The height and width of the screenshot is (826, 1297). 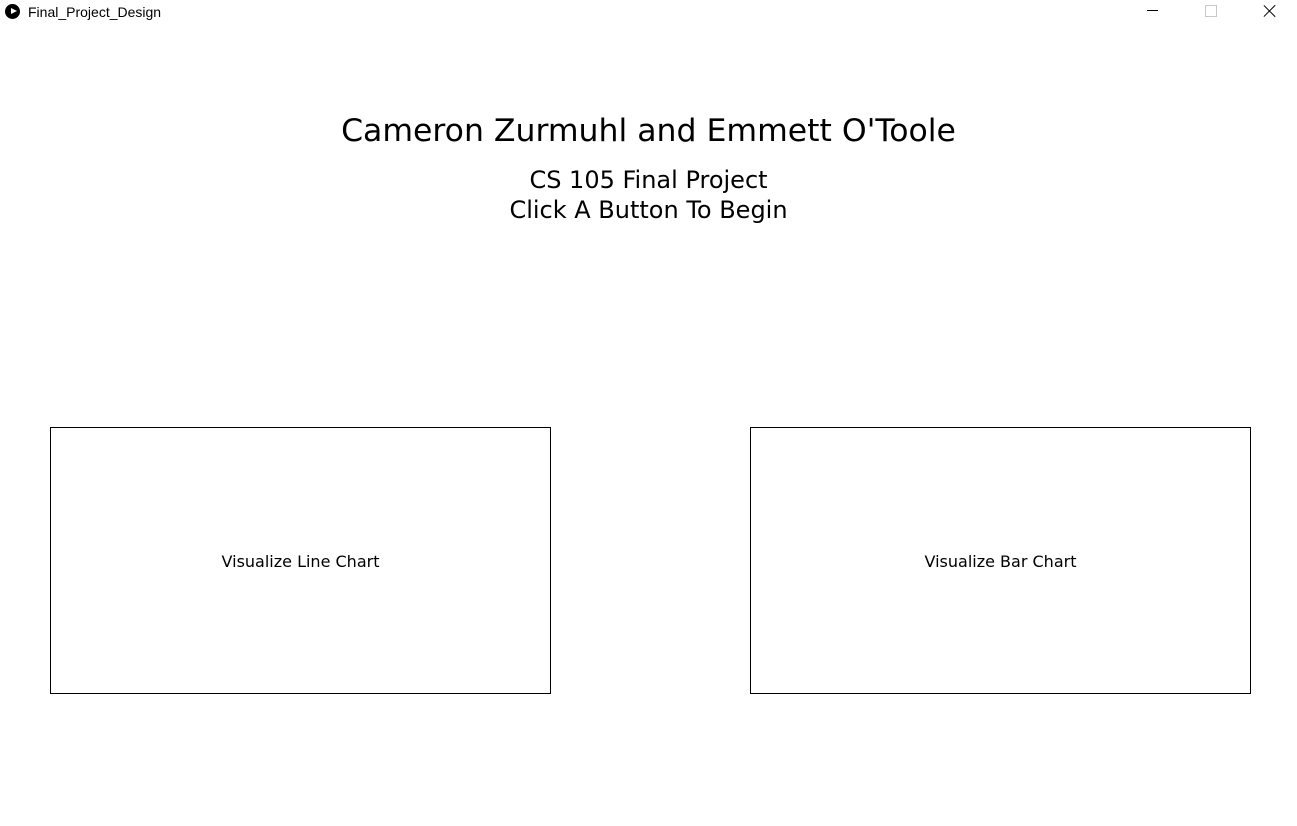 I want to click on visualize-bar-chart-label: Visualize Bar Chart, so click(x=1000, y=561).